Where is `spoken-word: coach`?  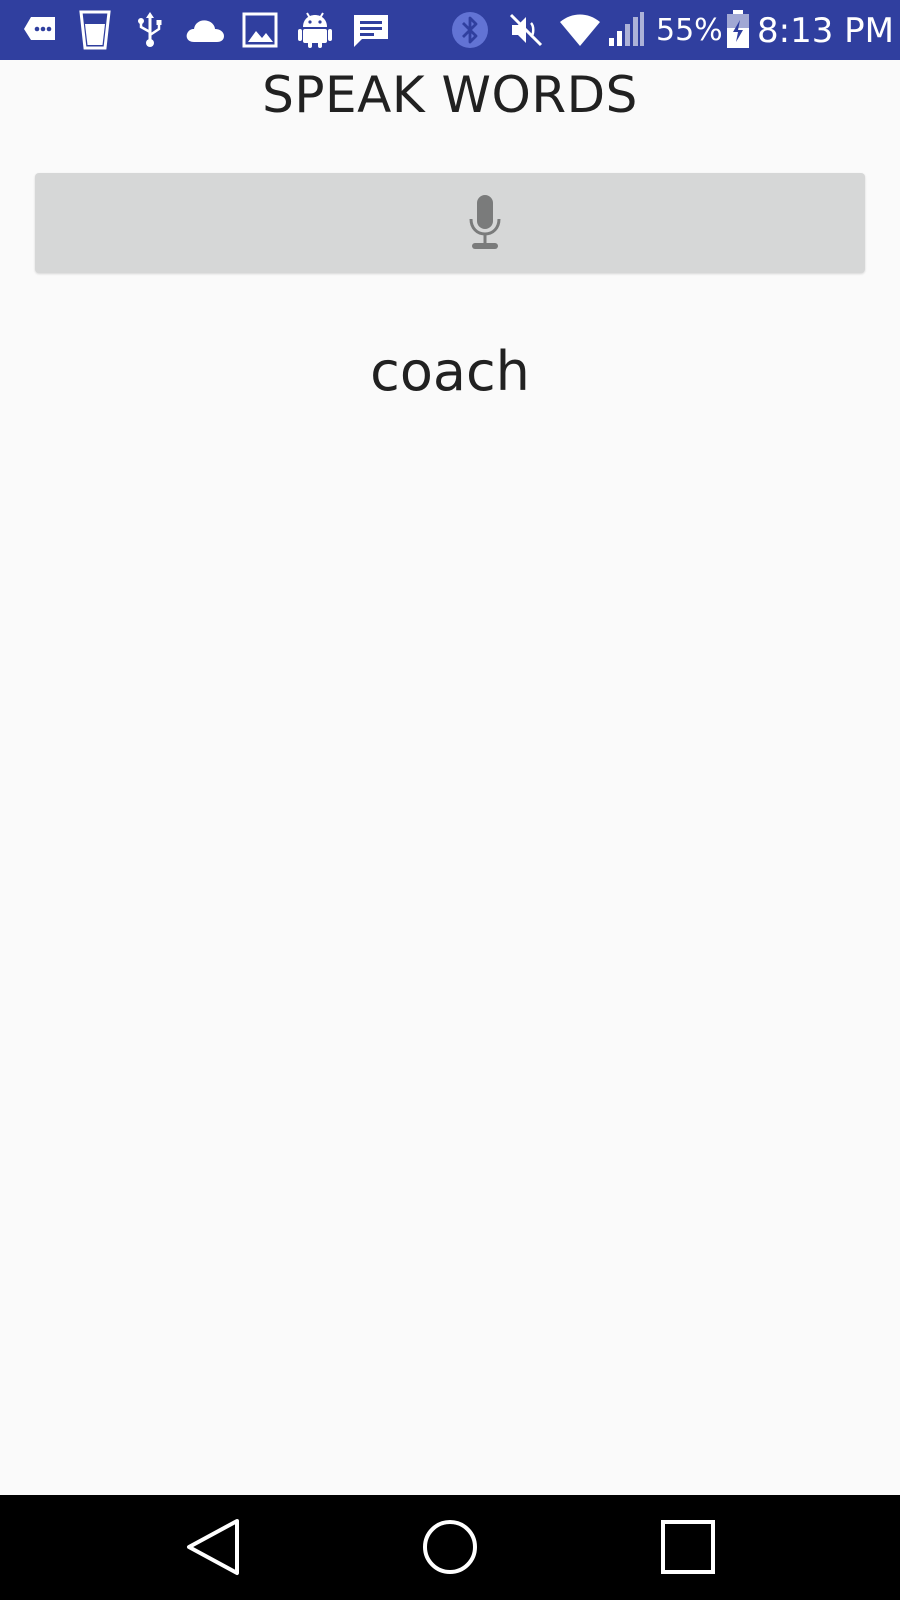
spoken-word: coach is located at coordinates (450, 371).